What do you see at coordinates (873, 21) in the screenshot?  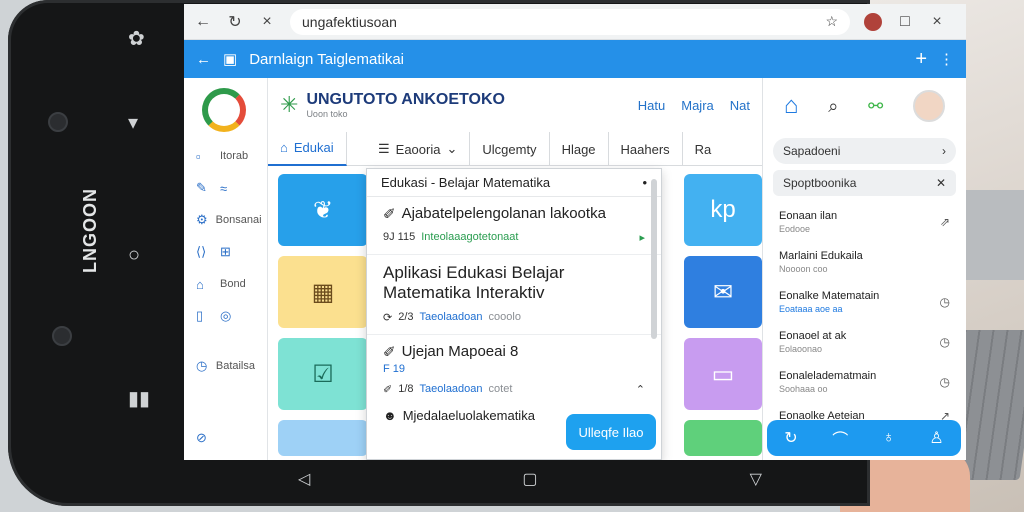 I see `profile-avatar` at bounding box center [873, 21].